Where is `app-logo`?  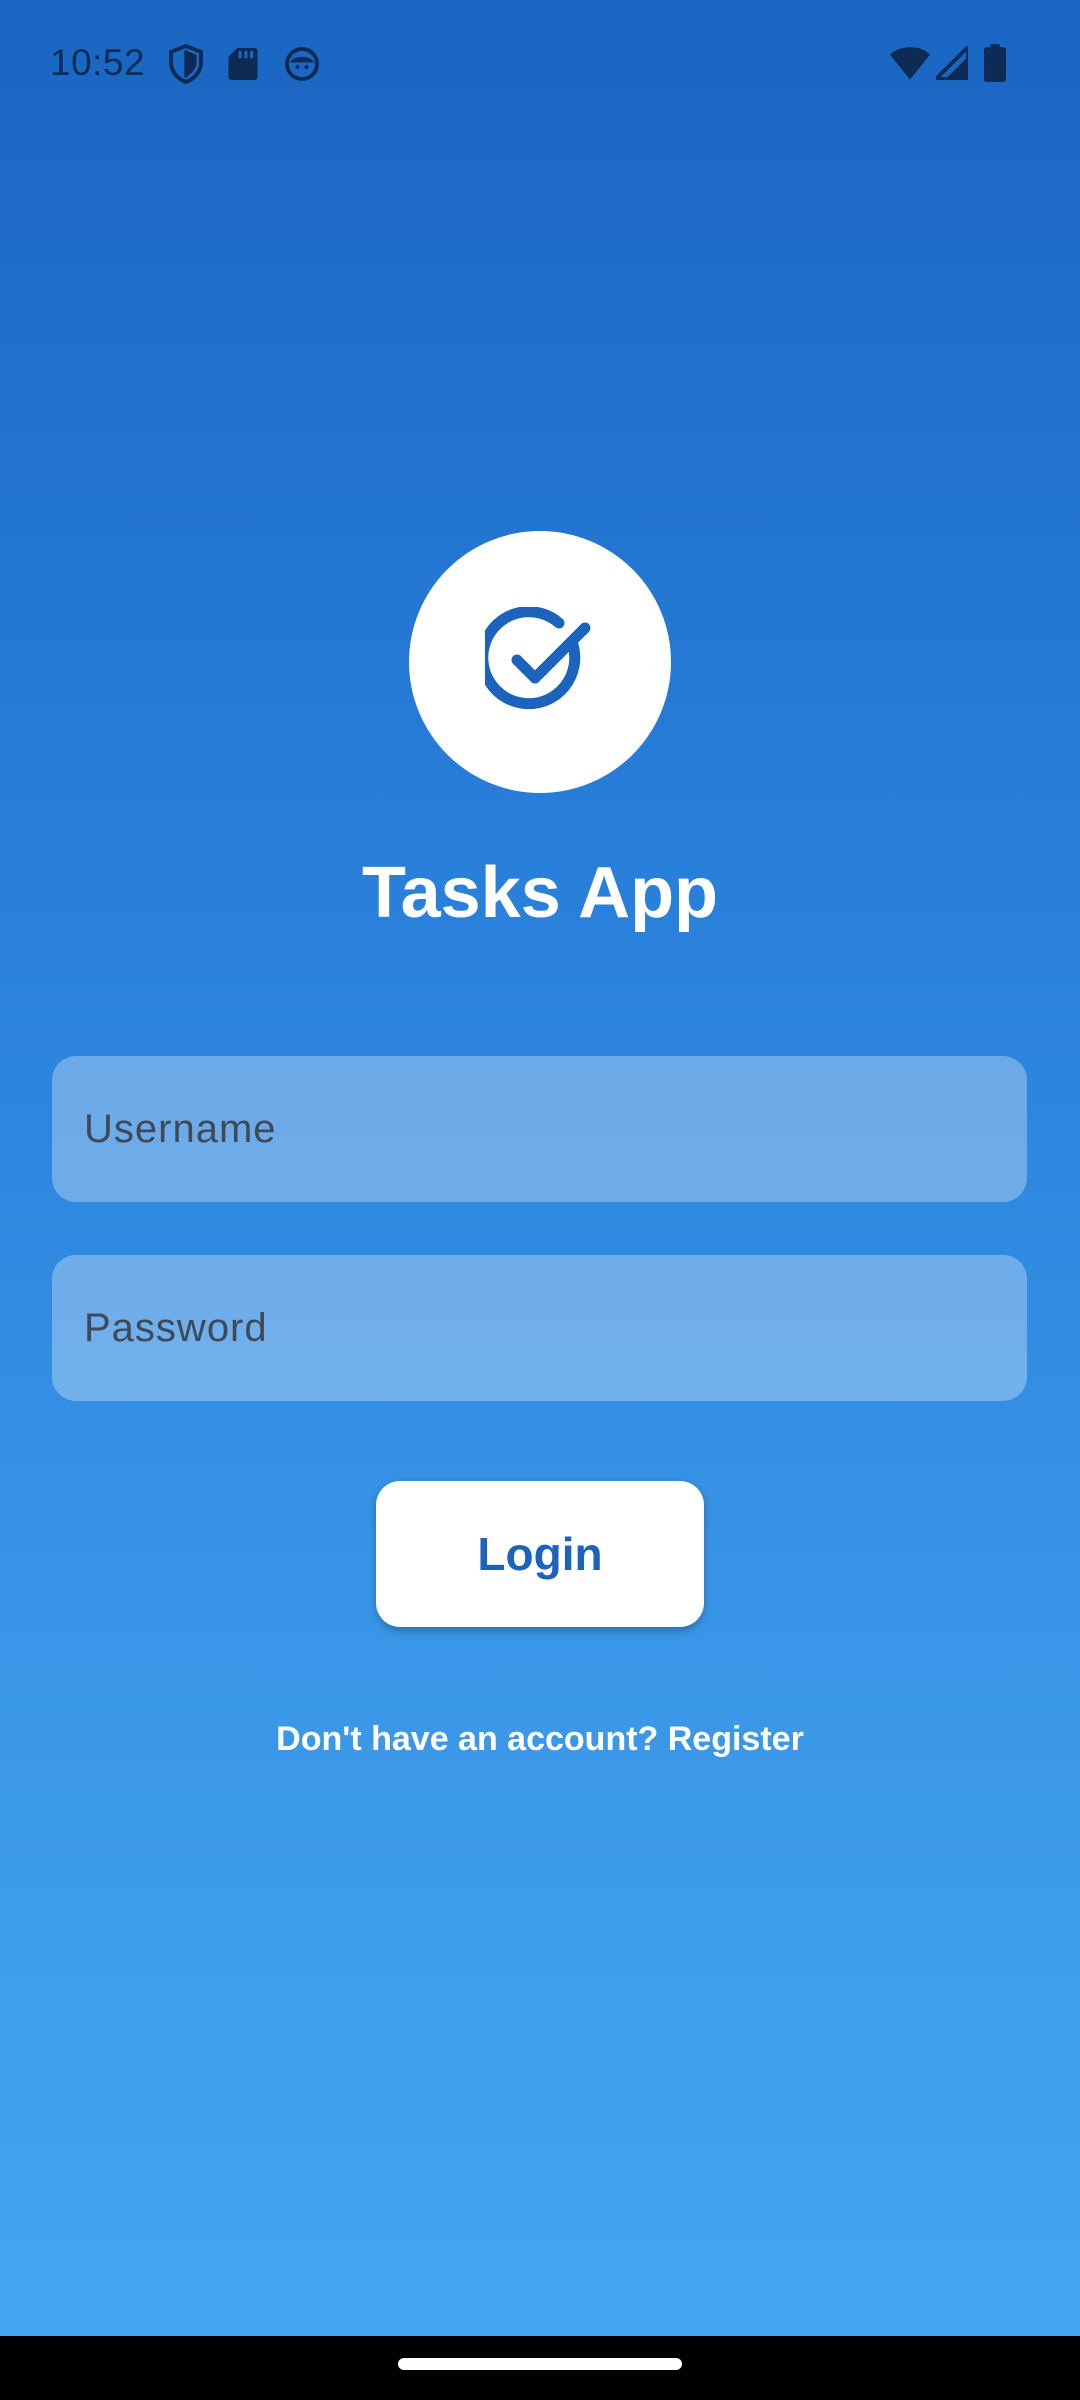
app-logo is located at coordinates (540, 662).